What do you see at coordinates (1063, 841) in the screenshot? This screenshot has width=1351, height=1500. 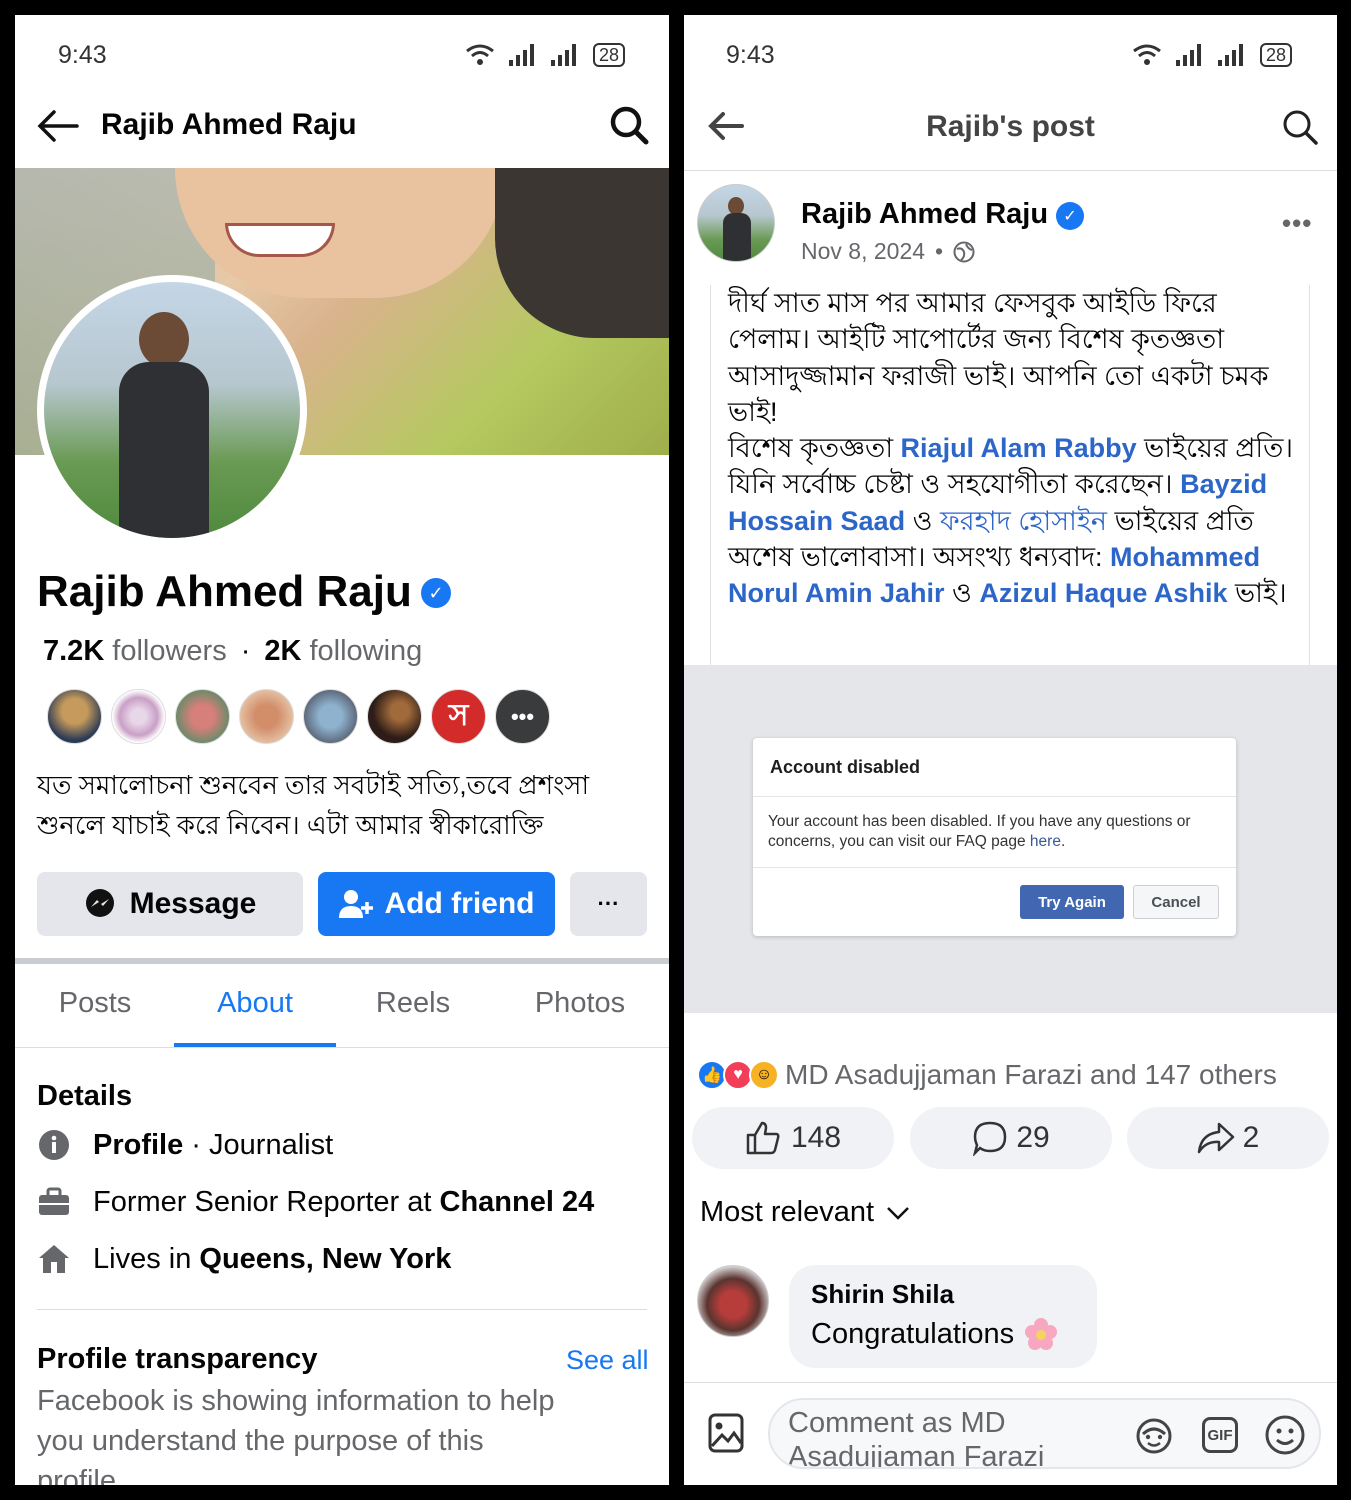 I see `dialog-body-period: .` at bounding box center [1063, 841].